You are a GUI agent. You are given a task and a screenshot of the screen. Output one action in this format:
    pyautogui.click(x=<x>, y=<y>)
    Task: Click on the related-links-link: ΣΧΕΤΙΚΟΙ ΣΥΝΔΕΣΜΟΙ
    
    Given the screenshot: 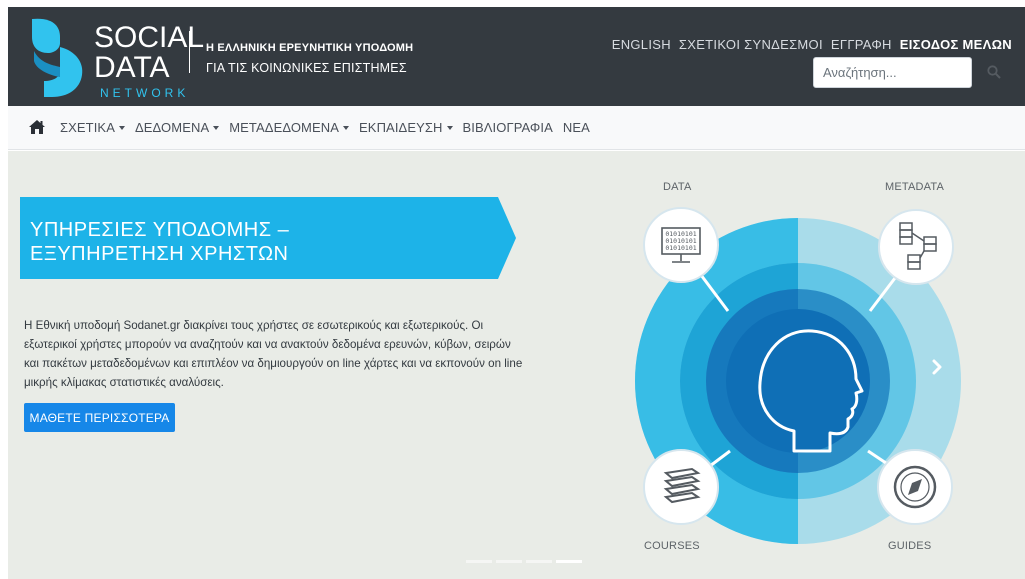 What is the action you would take?
    pyautogui.click(x=751, y=44)
    